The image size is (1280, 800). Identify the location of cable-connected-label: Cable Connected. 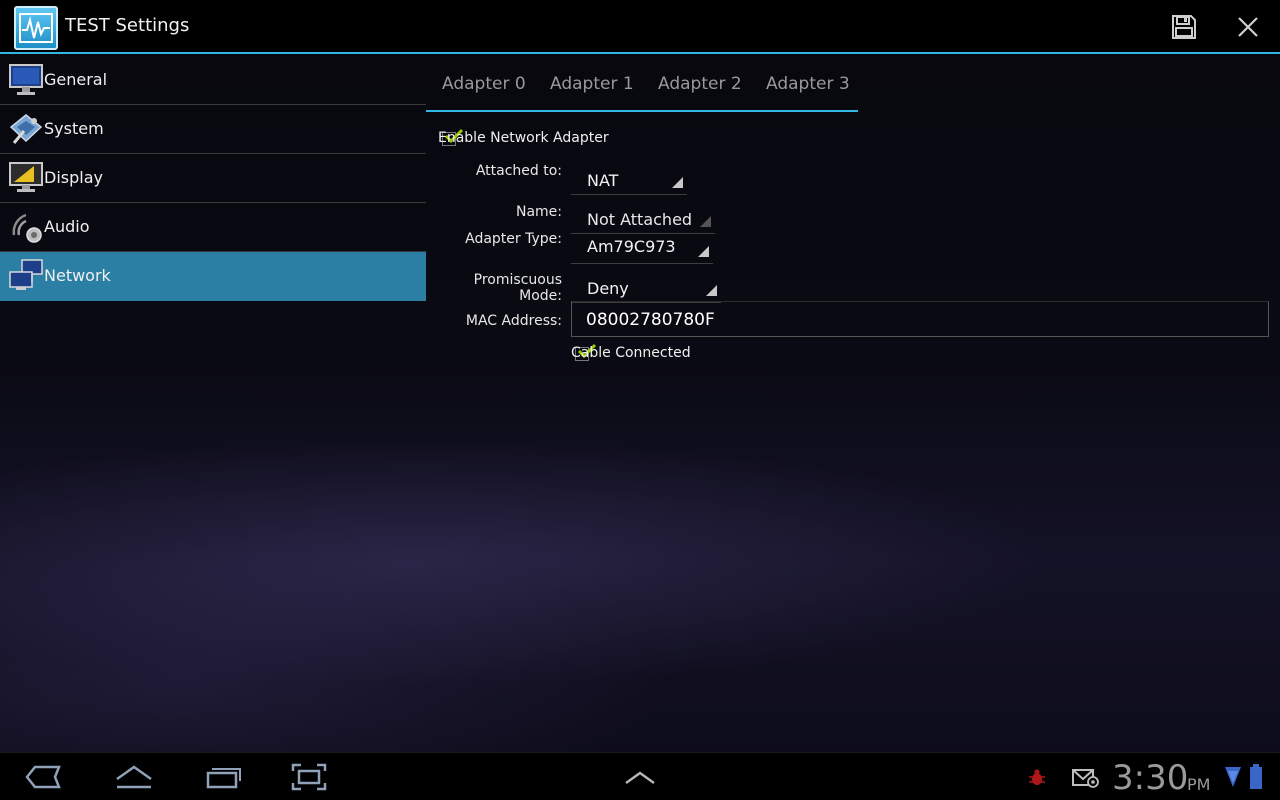
(631, 353).